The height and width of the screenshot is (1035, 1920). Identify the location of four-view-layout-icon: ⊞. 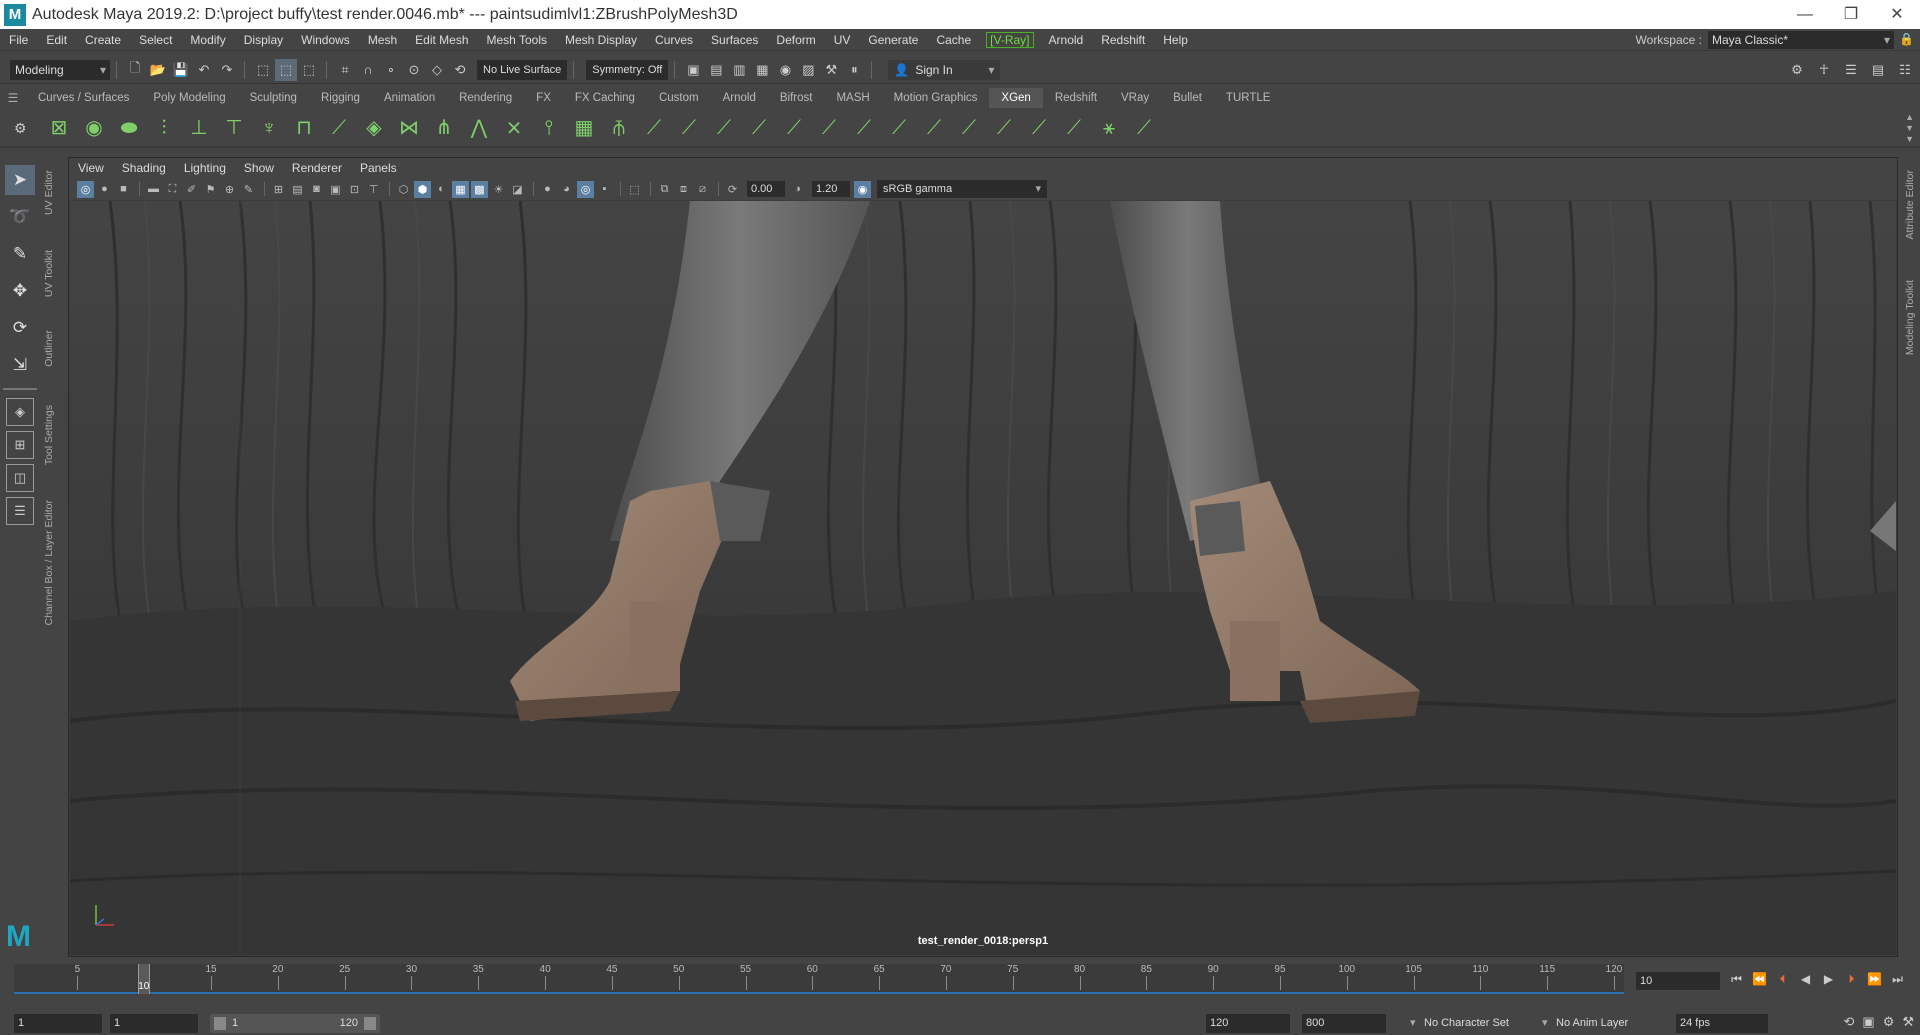
(20, 445).